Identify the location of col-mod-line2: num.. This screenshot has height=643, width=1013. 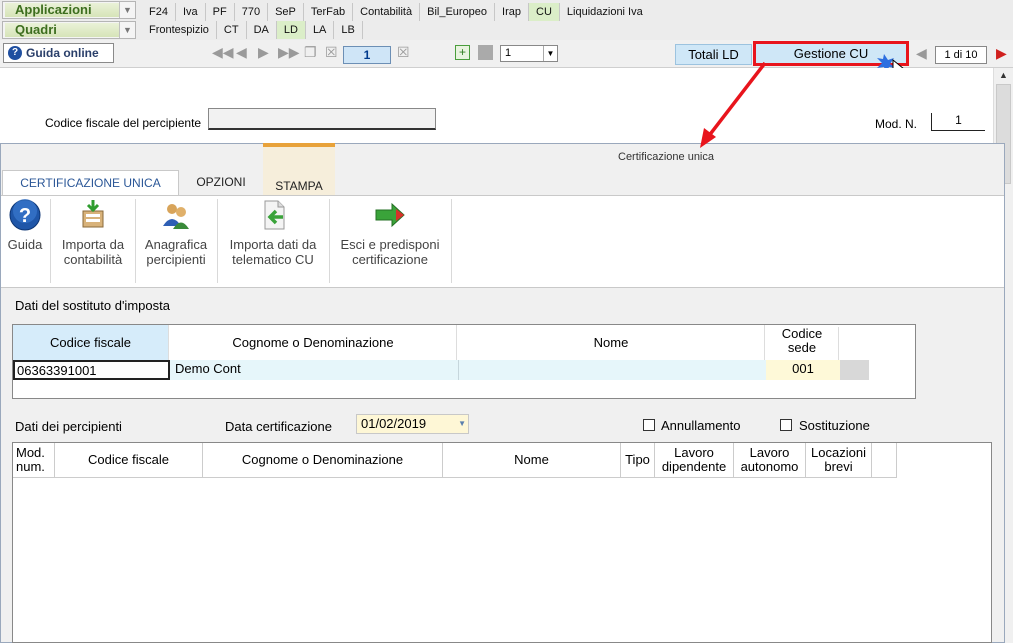
(30, 466).